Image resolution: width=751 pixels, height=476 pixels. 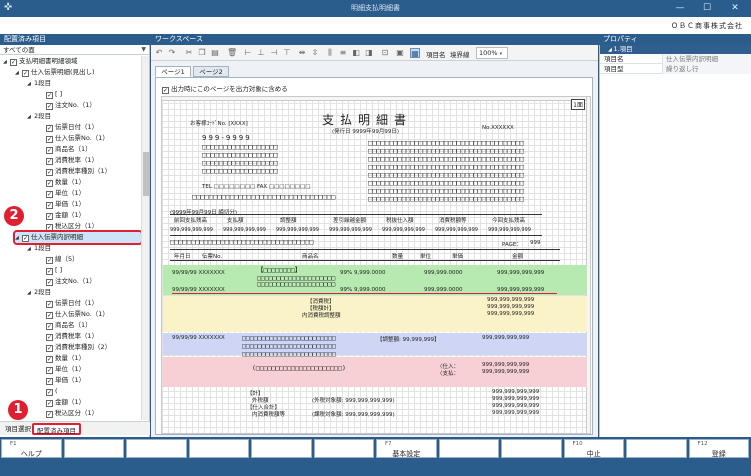 I want to click on zoom-select: 100% ▾, so click(x=492, y=53).